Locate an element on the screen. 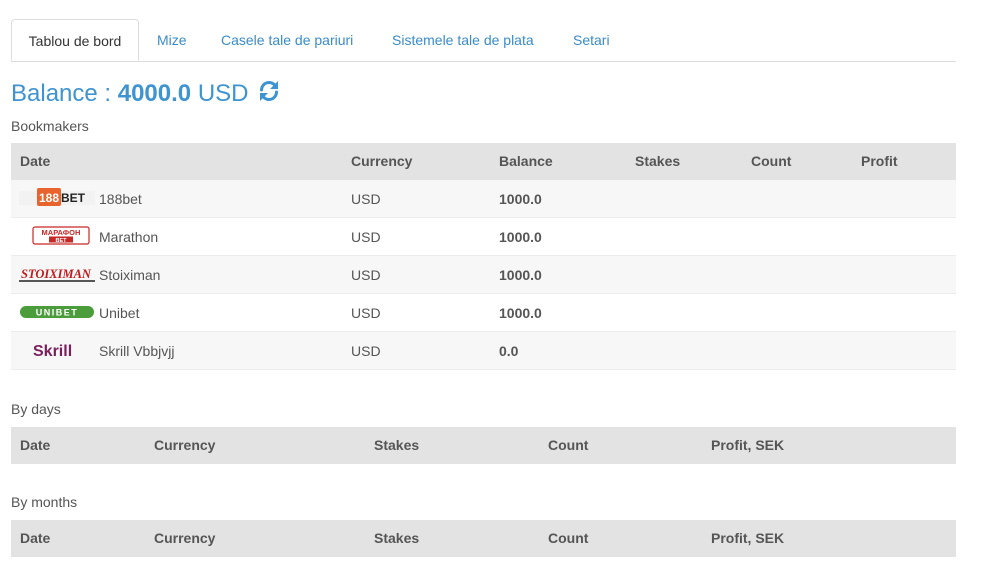 This screenshot has height=574, width=981. skrill-logo: Skrill is located at coordinates (58, 350).